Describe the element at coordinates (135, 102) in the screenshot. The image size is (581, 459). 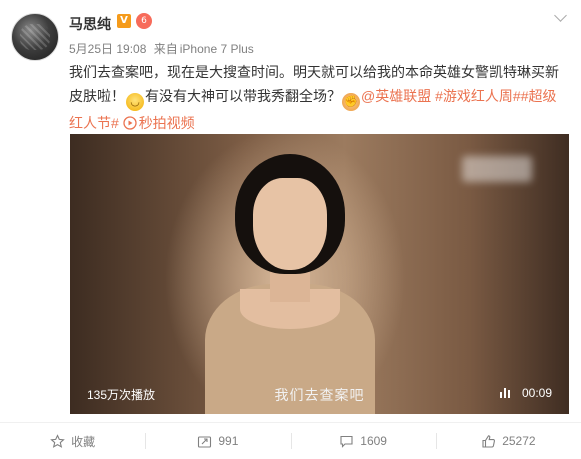
I see `sad-emoji-icon: ◡` at that location.